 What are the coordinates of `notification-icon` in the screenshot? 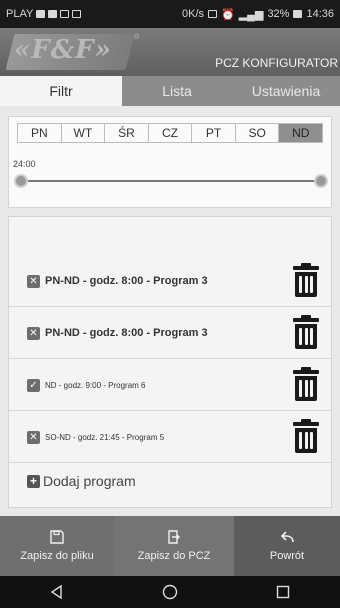 It's located at (41, 14).